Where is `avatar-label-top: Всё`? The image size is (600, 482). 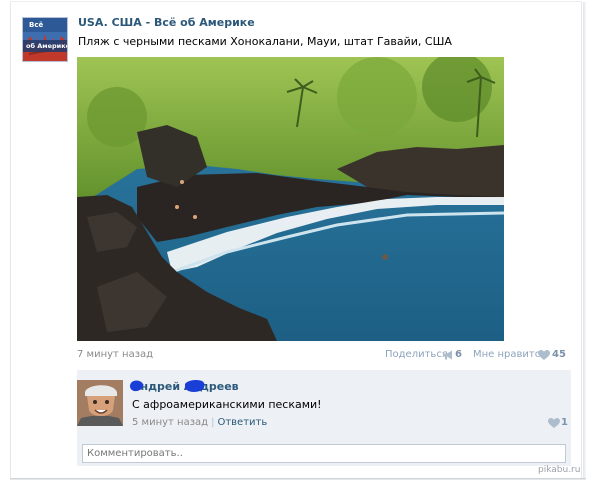 avatar-label-top: Всё is located at coordinates (36, 25).